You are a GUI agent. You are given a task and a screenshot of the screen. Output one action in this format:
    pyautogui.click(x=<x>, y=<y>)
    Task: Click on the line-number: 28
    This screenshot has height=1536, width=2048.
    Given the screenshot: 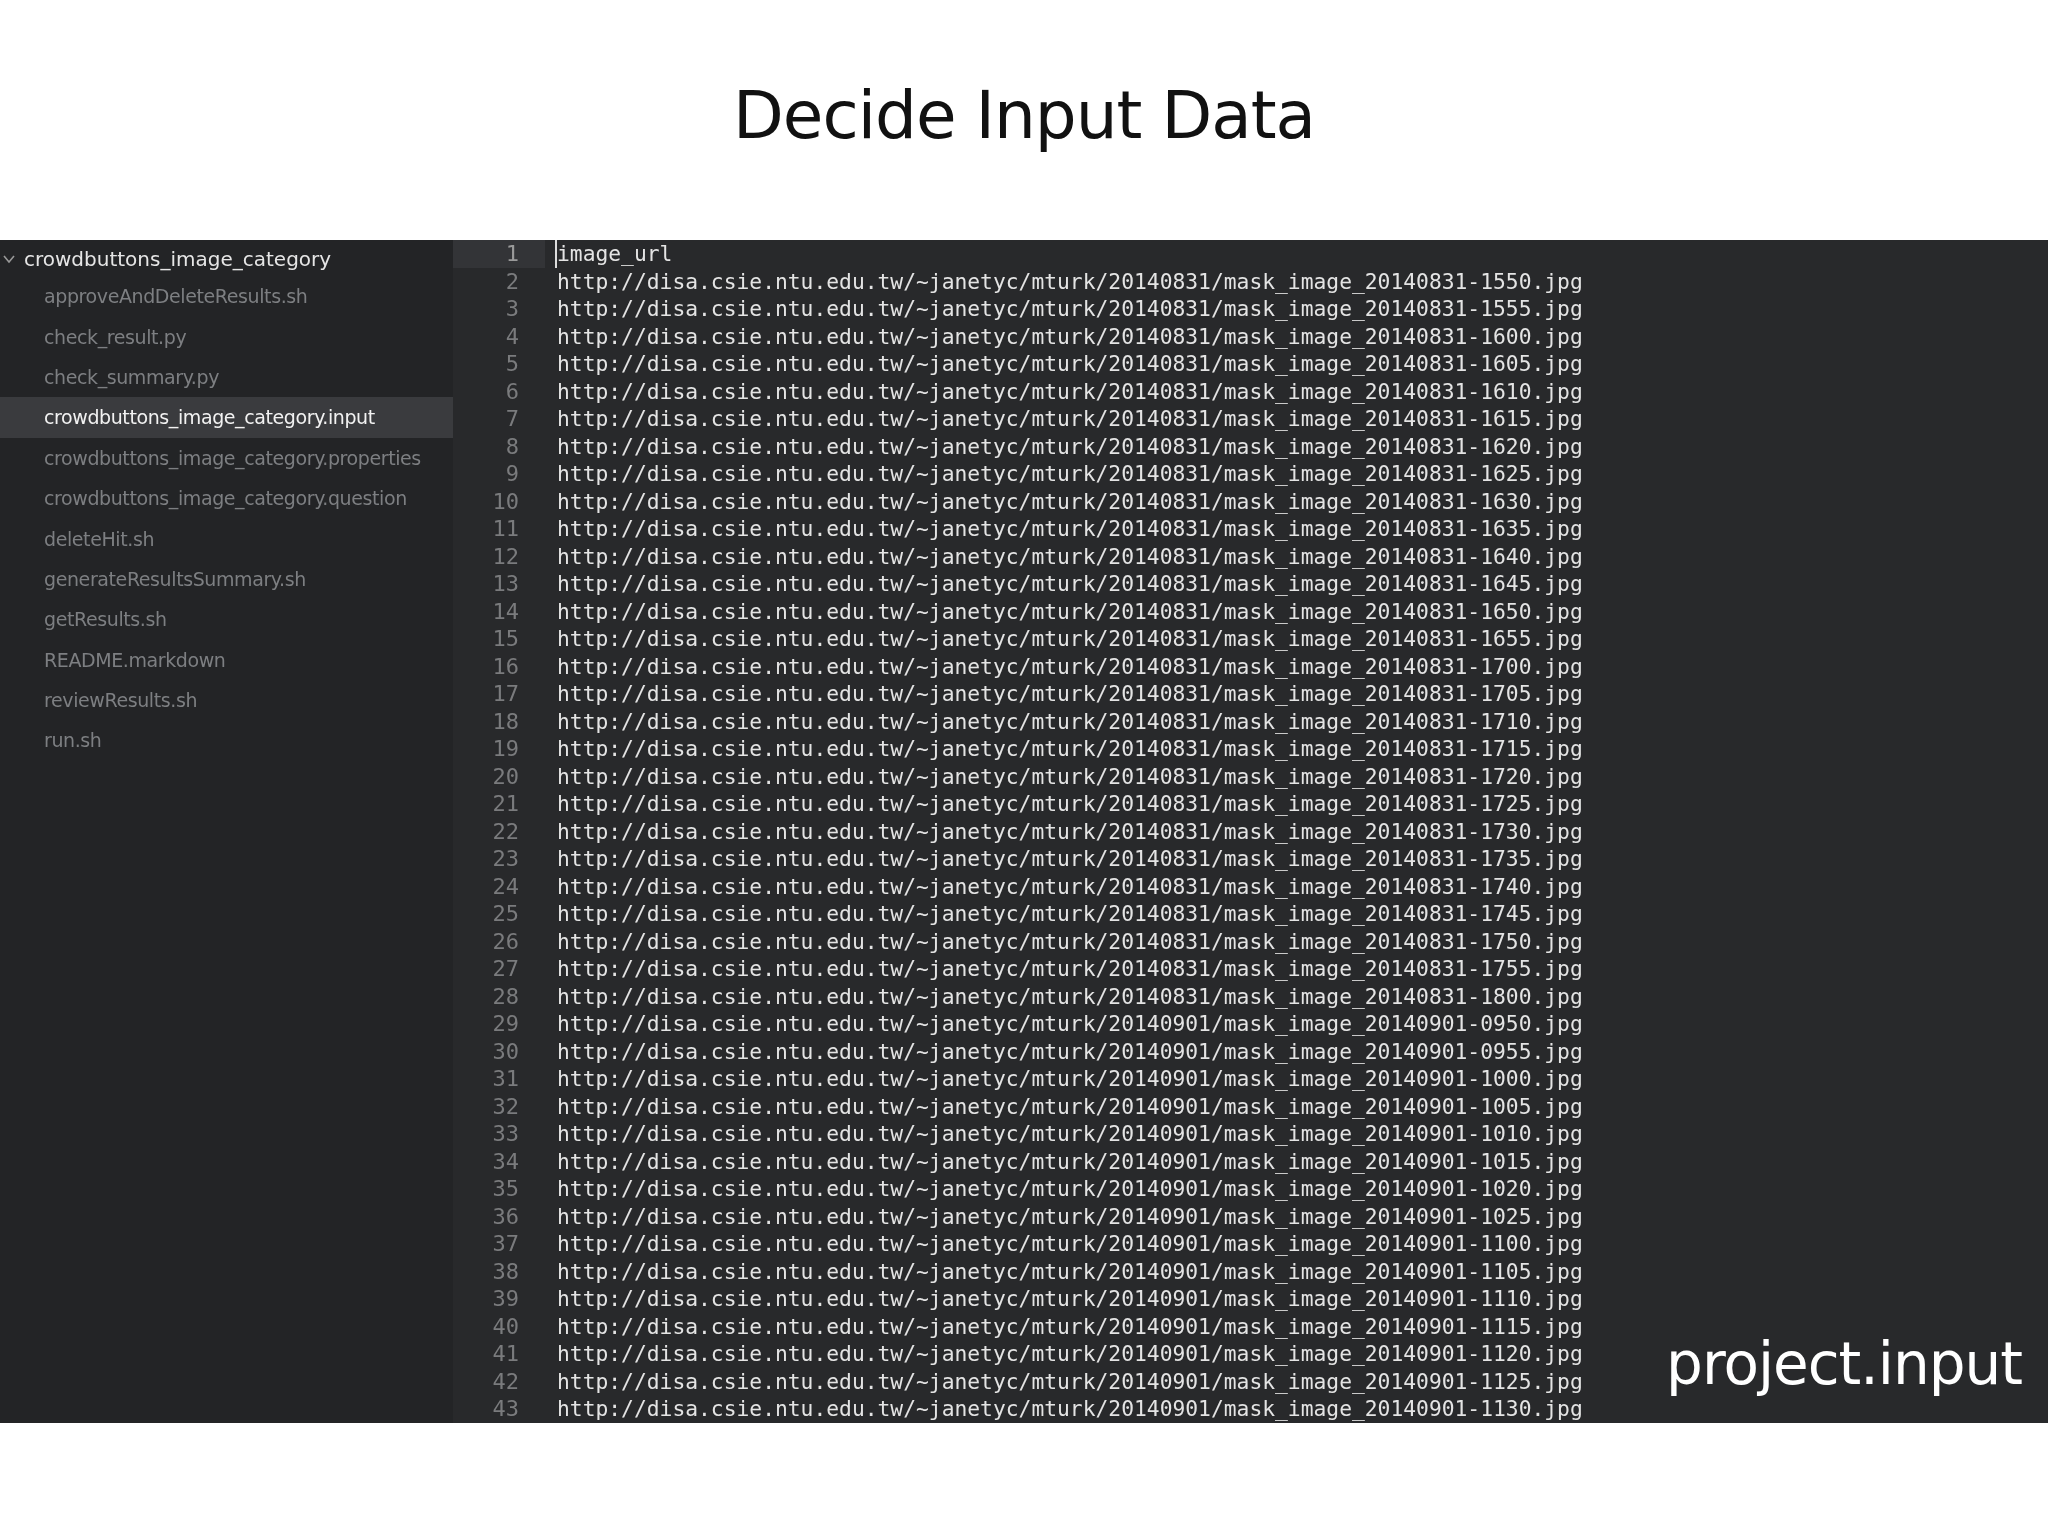 What is the action you would take?
    pyautogui.click(x=505, y=996)
    